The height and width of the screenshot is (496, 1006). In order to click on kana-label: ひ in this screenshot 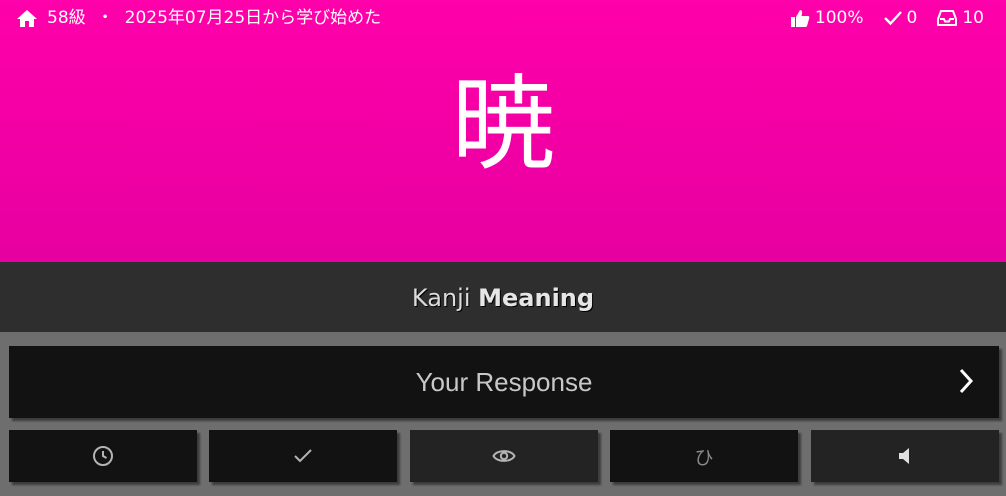, I will do `click(704, 457)`.